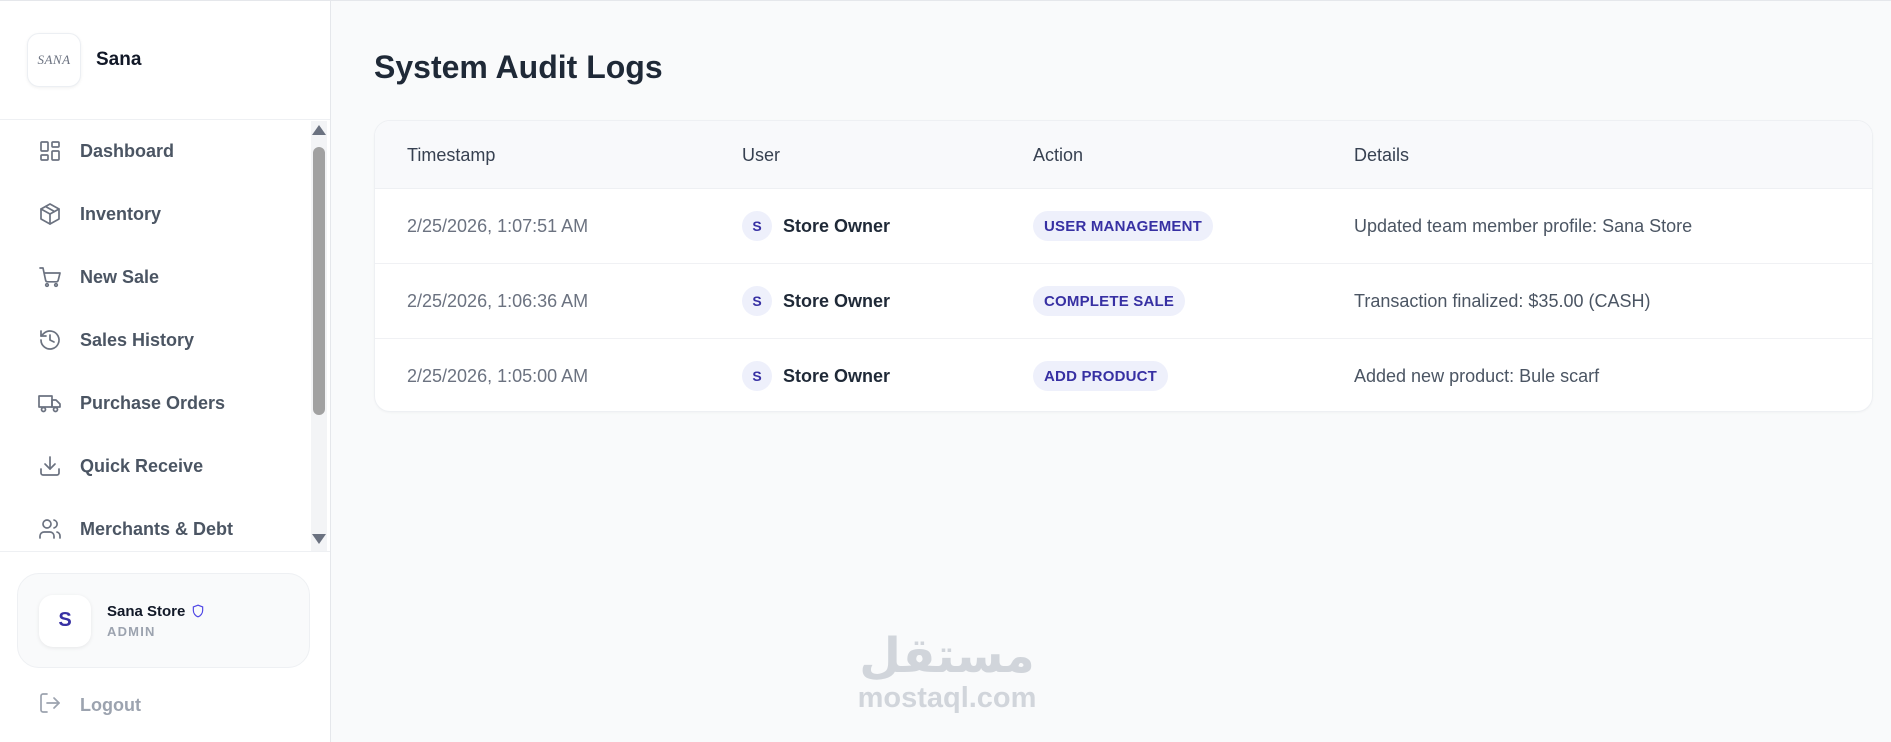 The width and height of the screenshot is (1891, 742). I want to click on sidebar-item-dashboard: Dashboard, so click(168, 151).